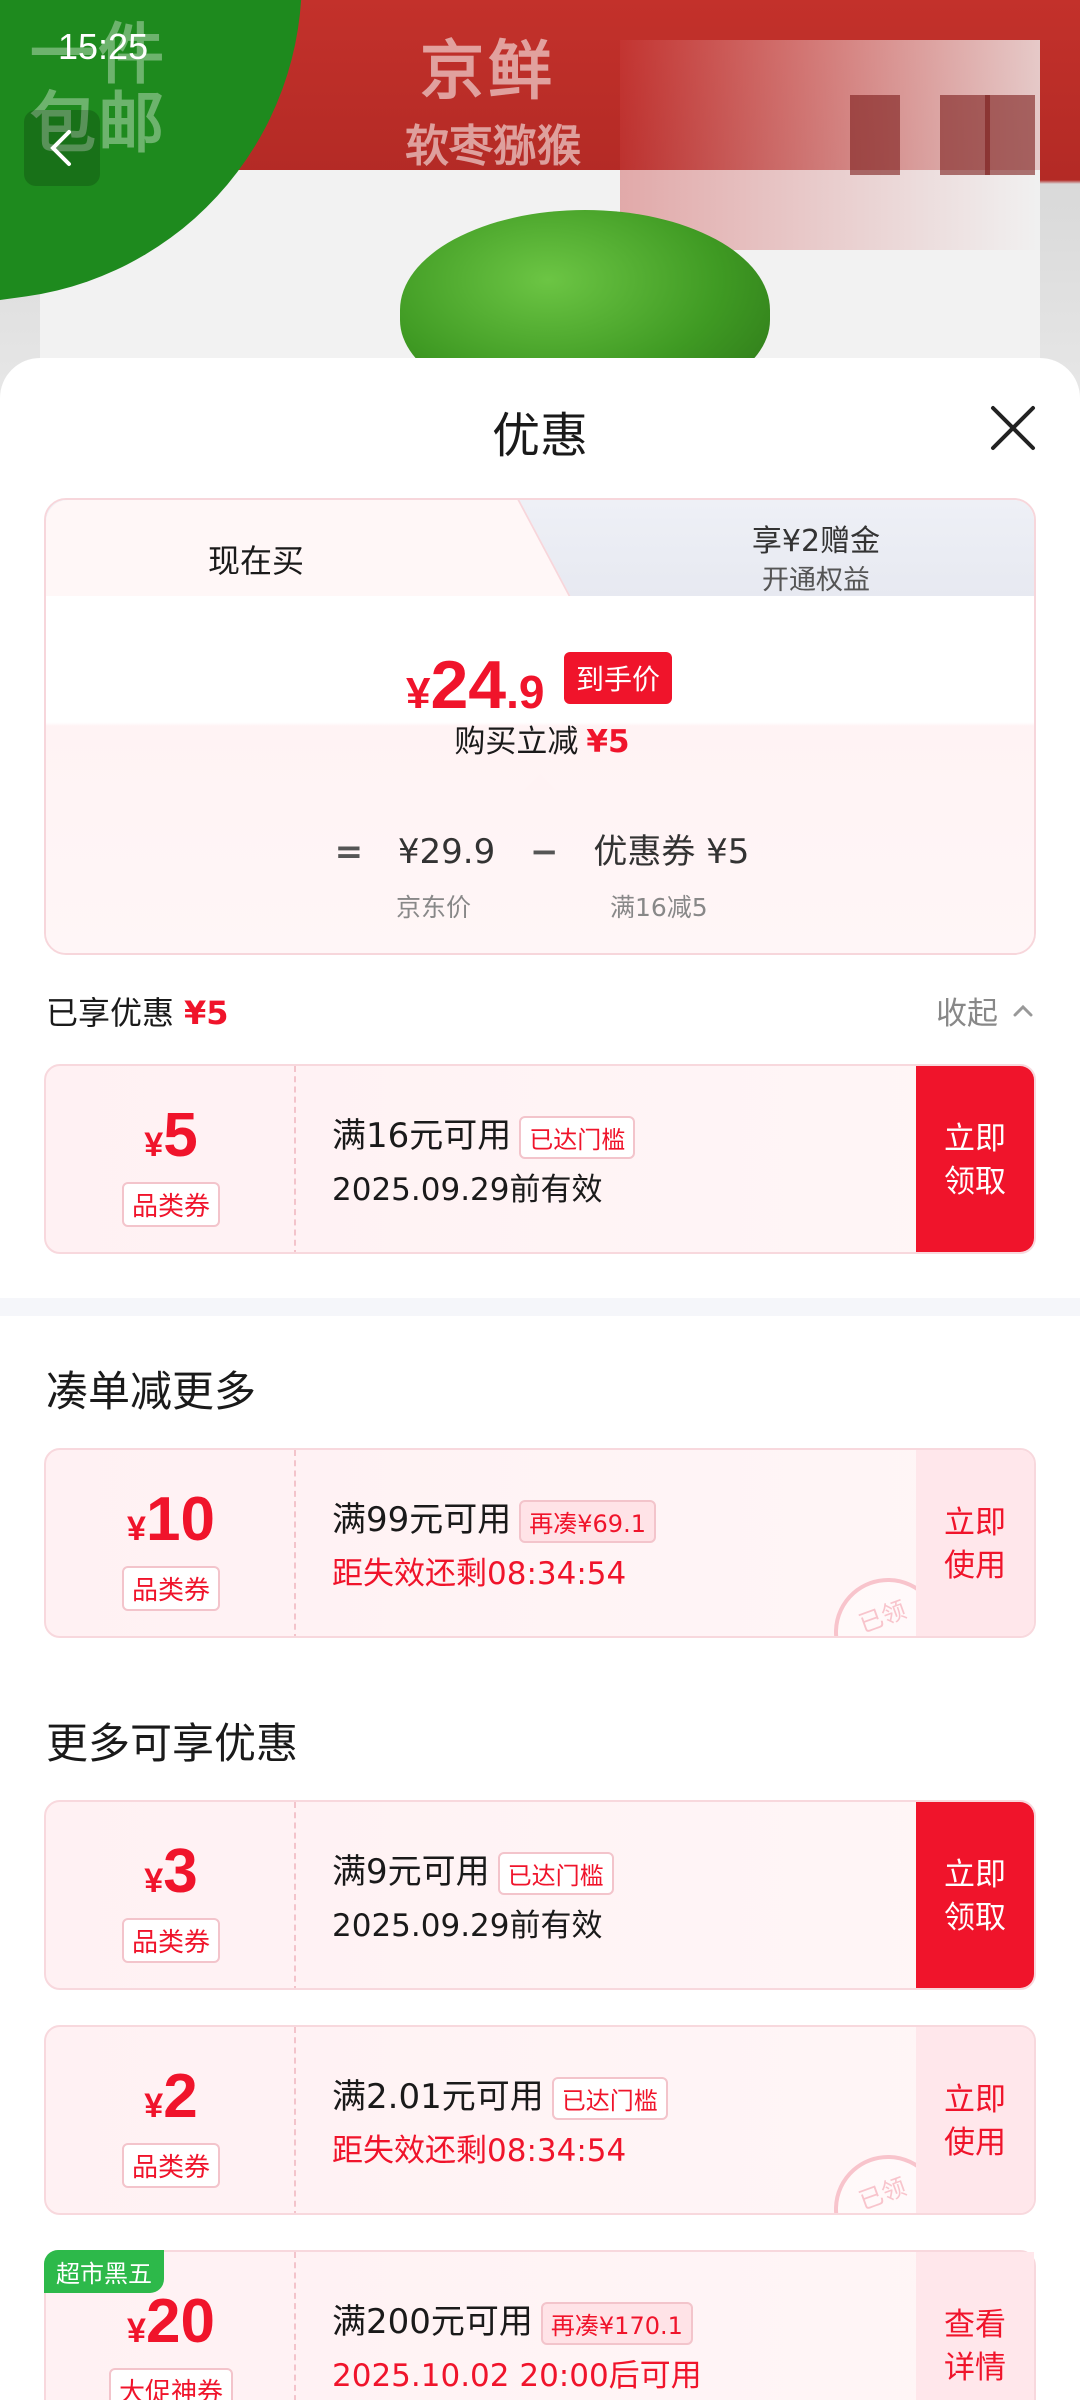  Describe the element at coordinates (434, 907) in the screenshot. I see `original-price-label: 京东价` at that location.